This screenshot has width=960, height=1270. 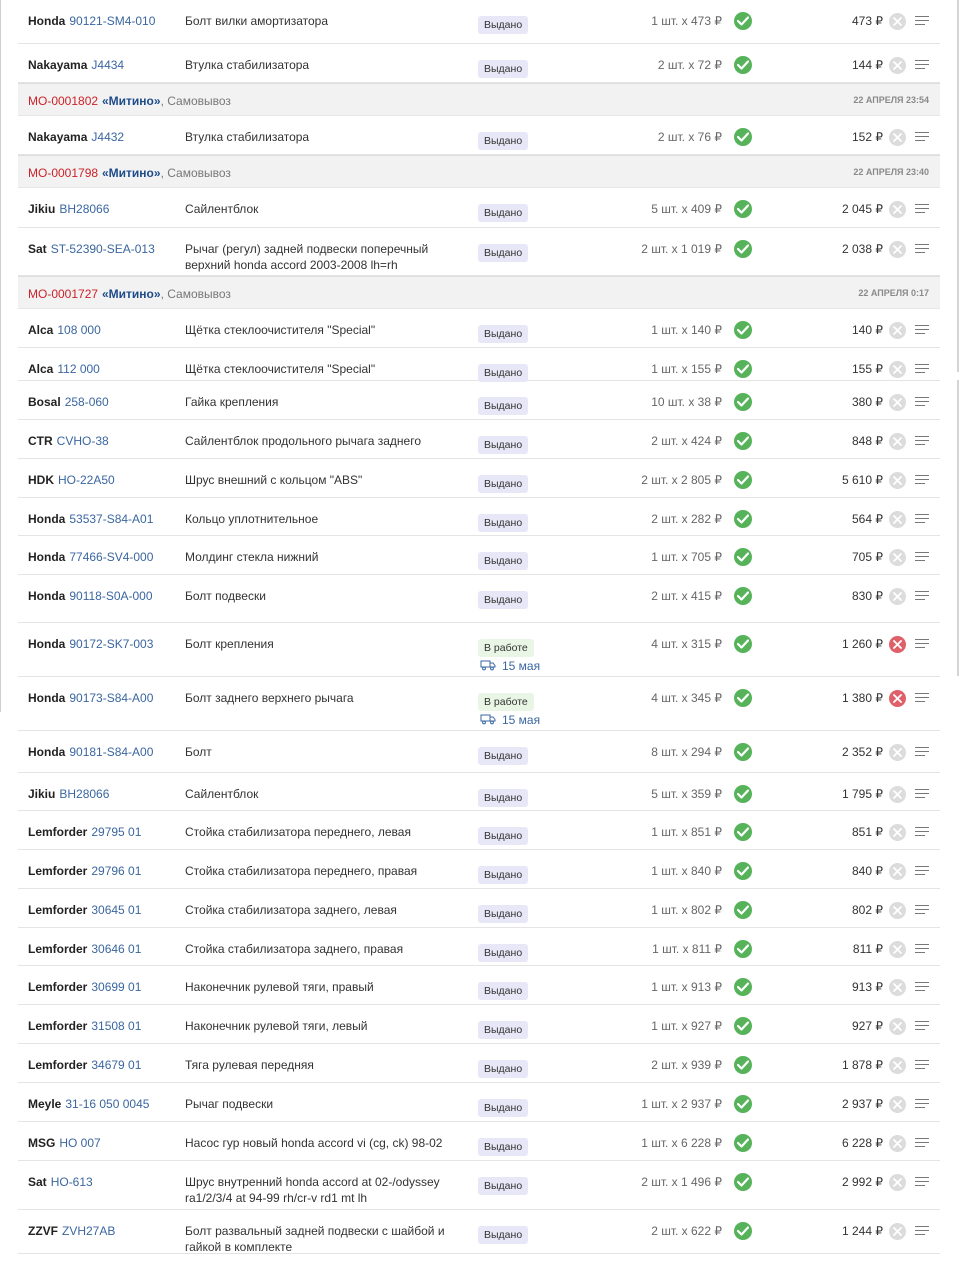 What do you see at coordinates (79, 1143) in the screenshot?
I see `item-article-link: HO 007` at bounding box center [79, 1143].